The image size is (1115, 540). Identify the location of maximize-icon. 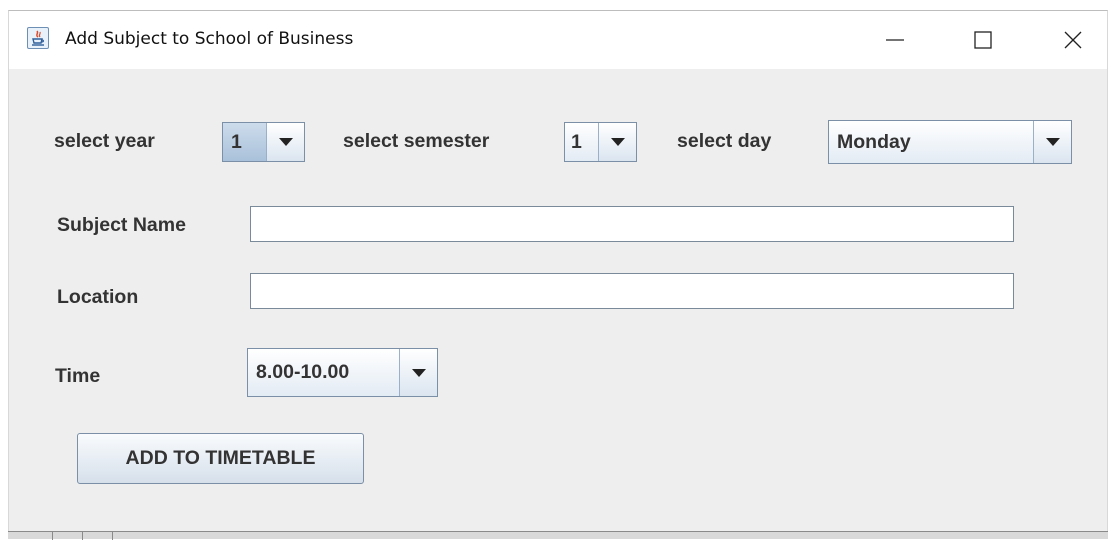
(983, 40).